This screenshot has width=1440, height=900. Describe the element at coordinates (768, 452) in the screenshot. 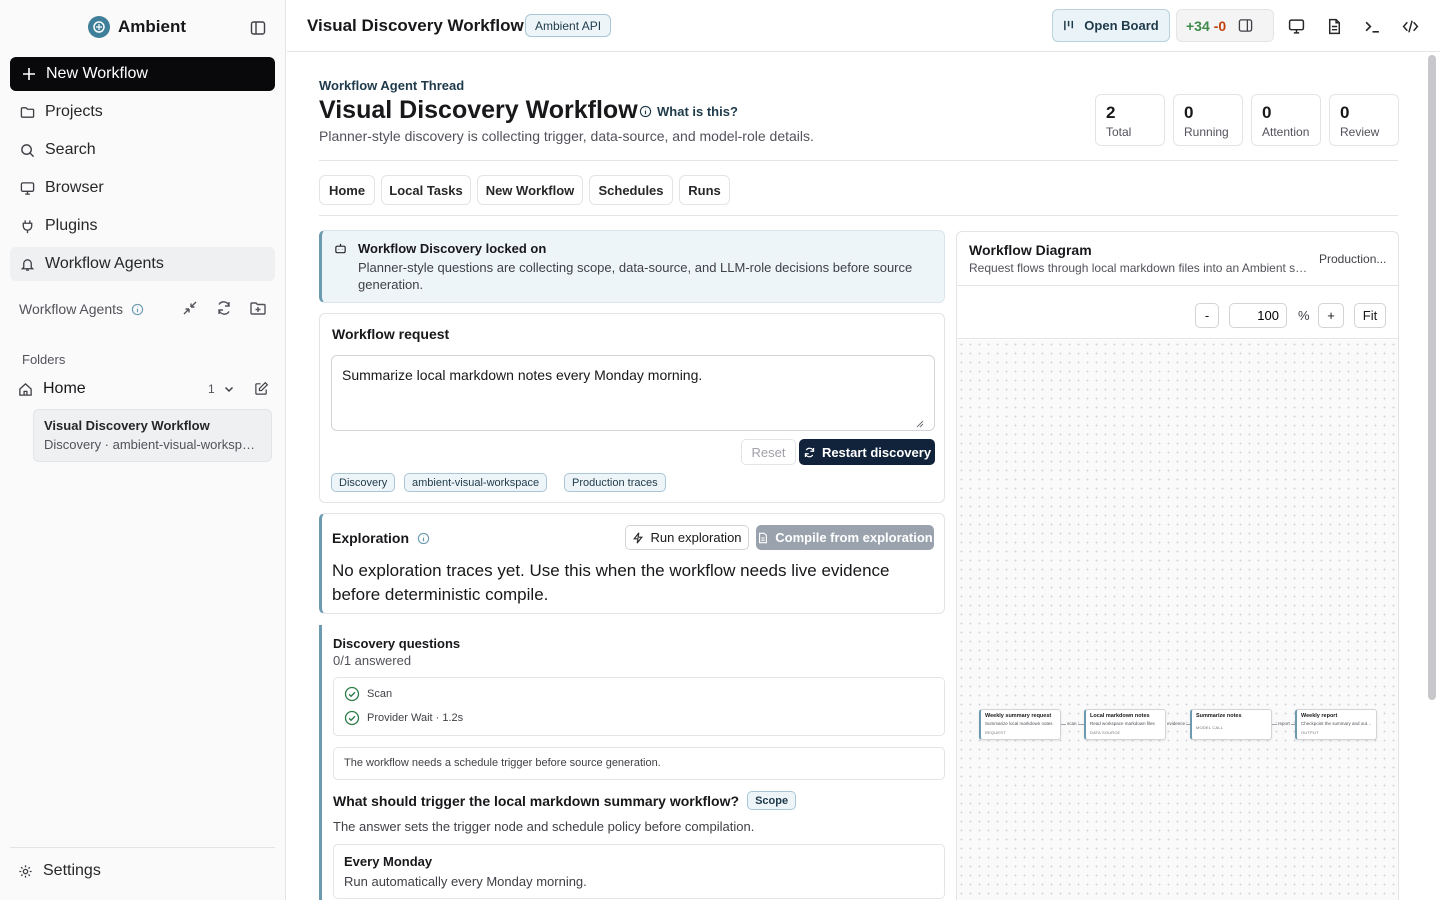

I see `reset-button: Reset` at that location.